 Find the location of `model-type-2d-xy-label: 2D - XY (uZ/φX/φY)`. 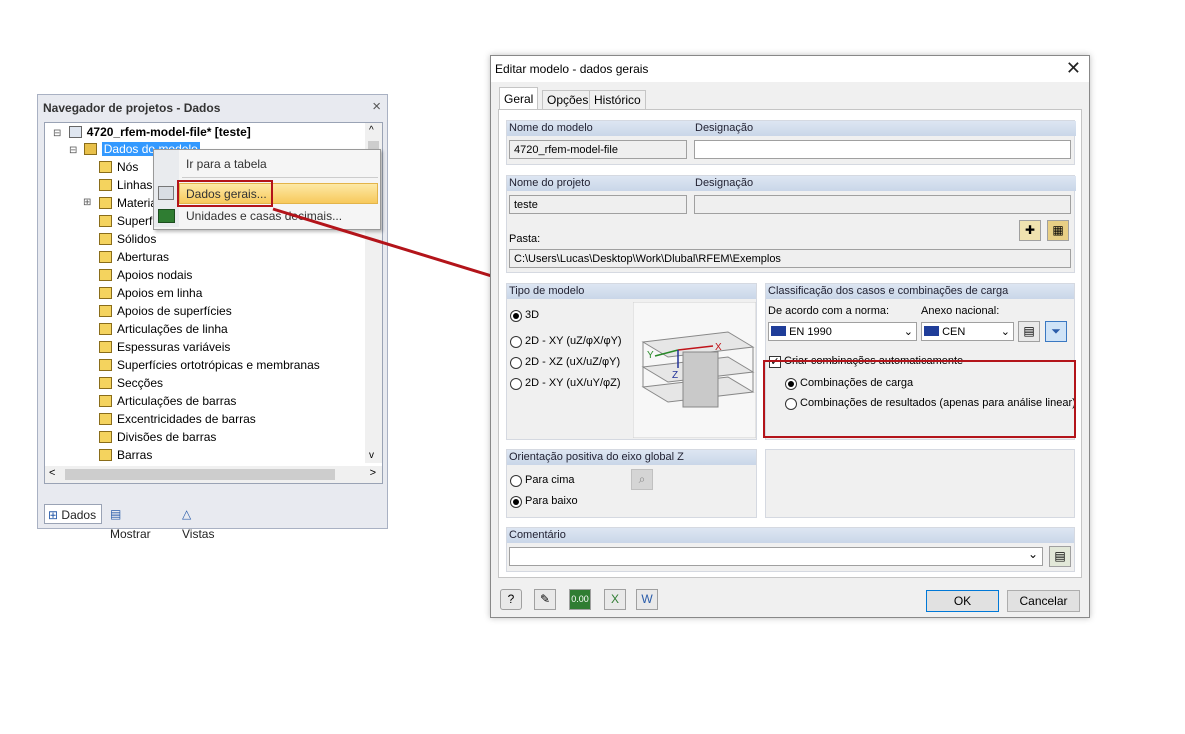

model-type-2d-xy-label: 2D - XY (uZ/φX/φY) is located at coordinates (573, 341).